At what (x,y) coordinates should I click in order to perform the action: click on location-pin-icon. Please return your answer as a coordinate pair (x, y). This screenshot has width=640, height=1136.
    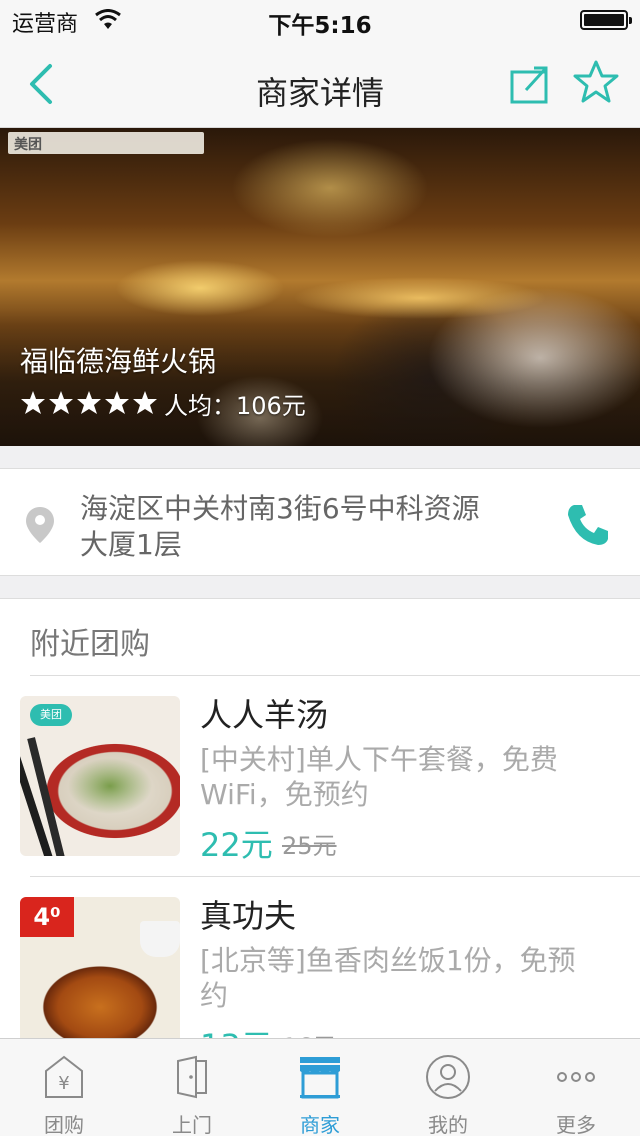
    Looking at the image, I should click on (40, 525).